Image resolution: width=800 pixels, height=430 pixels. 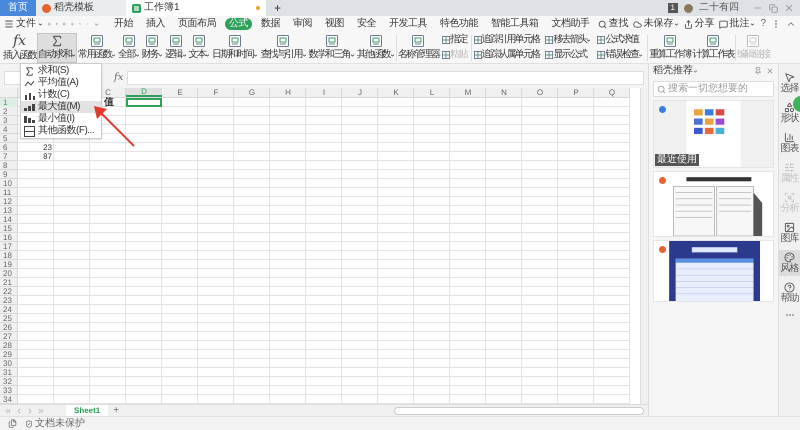 I want to click on ribbon-button: 自动求和, so click(x=57, y=47).